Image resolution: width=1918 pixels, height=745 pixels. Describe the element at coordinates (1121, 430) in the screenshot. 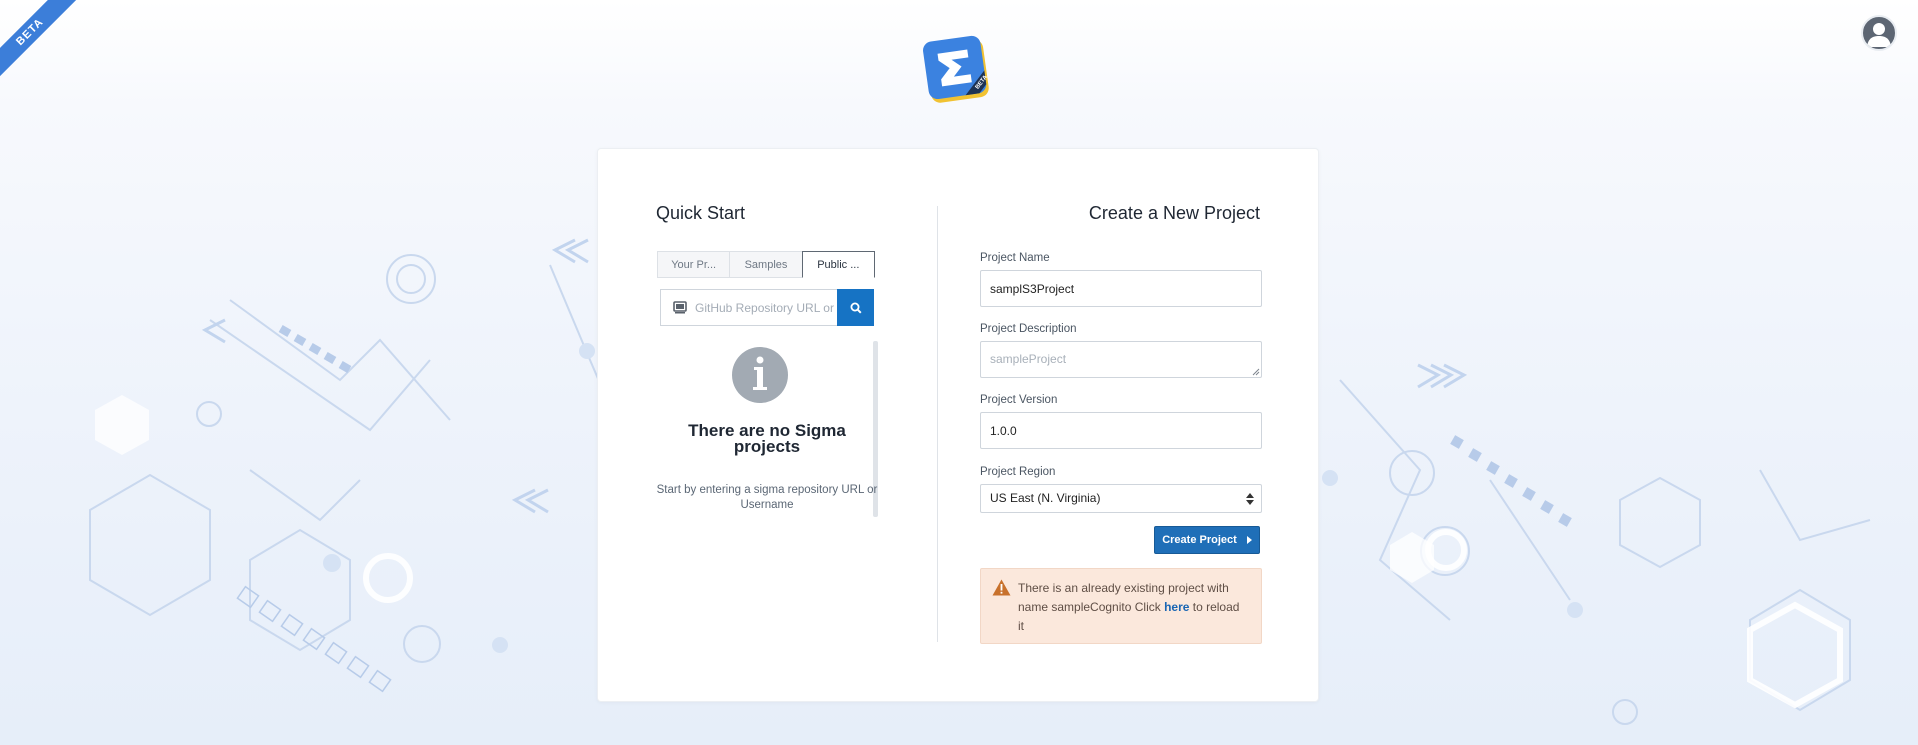

I see `project-version-input` at that location.